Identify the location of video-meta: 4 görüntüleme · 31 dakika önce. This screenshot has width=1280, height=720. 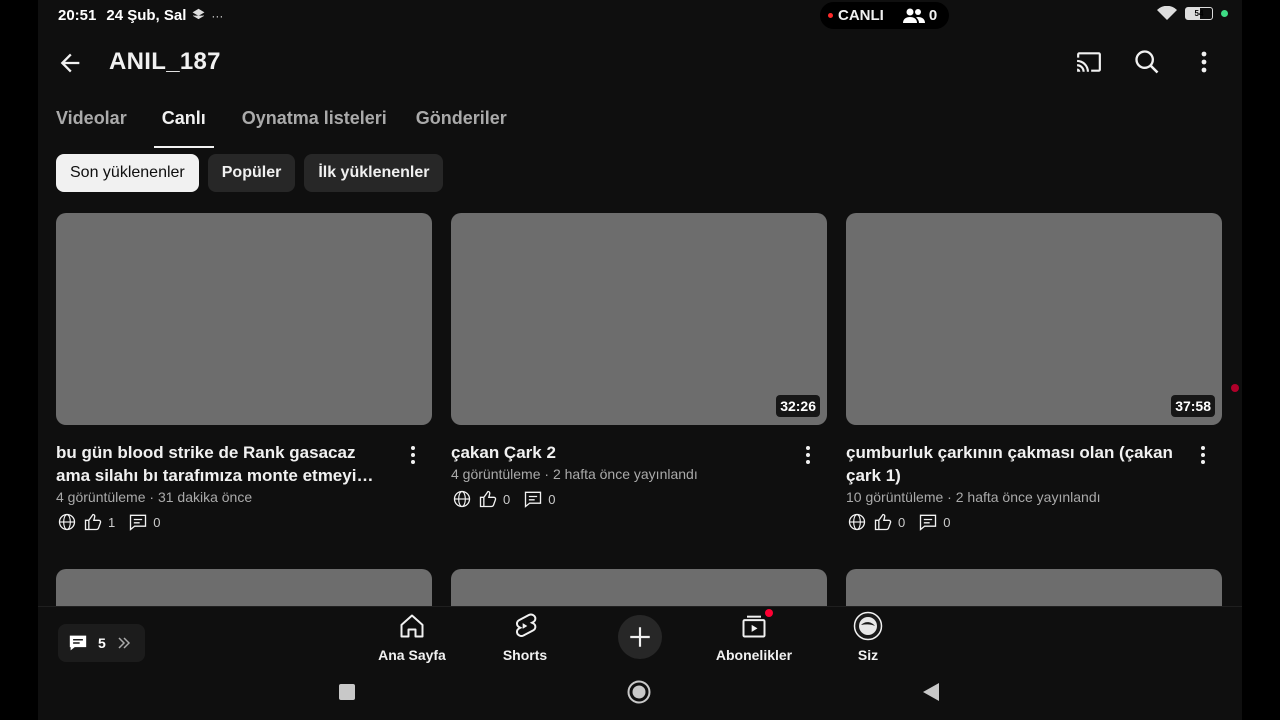
(154, 497).